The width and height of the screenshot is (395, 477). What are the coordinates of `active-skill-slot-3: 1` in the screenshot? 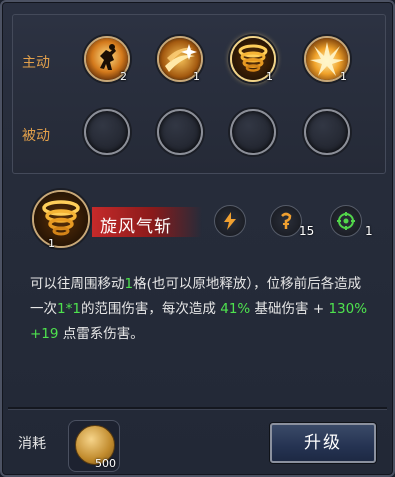 It's located at (253, 59).